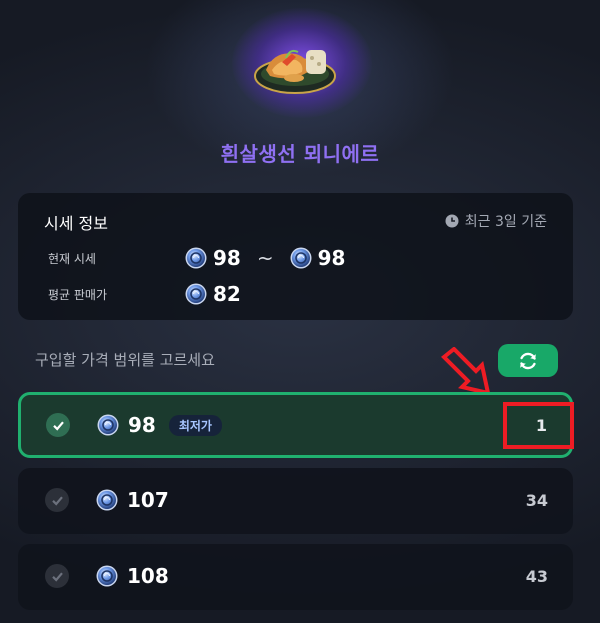 This screenshot has height=623, width=600. Describe the element at coordinates (195, 425) in the screenshot. I see `lowest-price-badge: 최저가` at that location.